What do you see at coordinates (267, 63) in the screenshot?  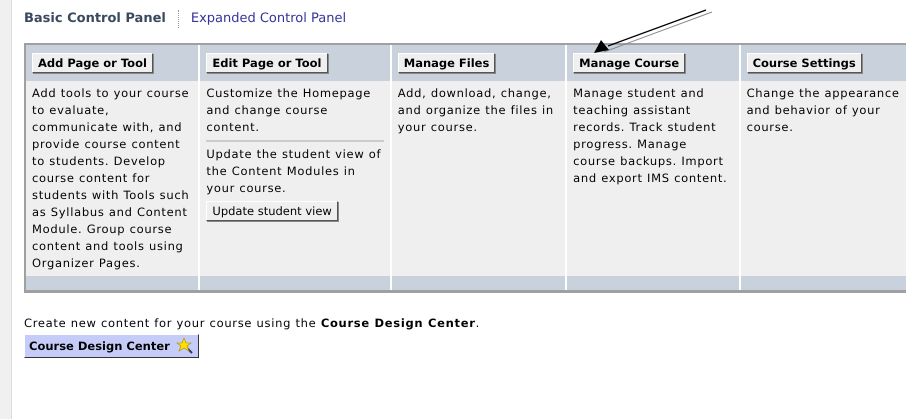 I see `panel-button: Edit Page or Tool` at bounding box center [267, 63].